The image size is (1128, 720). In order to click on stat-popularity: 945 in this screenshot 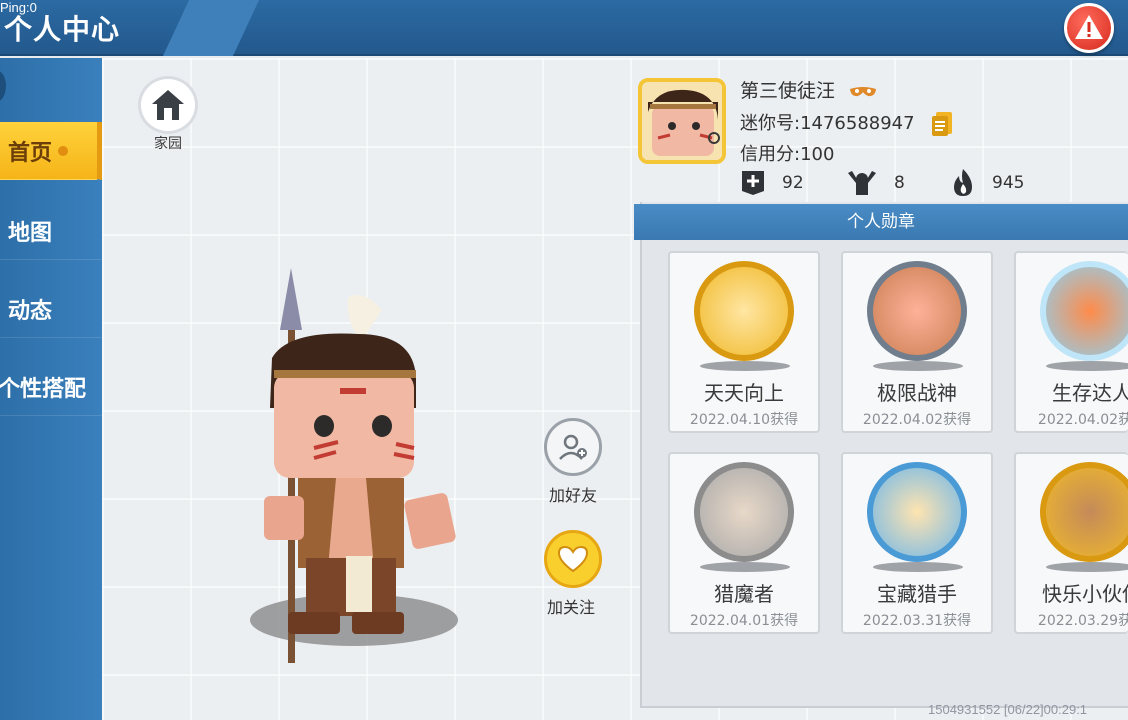, I will do `click(987, 183)`.